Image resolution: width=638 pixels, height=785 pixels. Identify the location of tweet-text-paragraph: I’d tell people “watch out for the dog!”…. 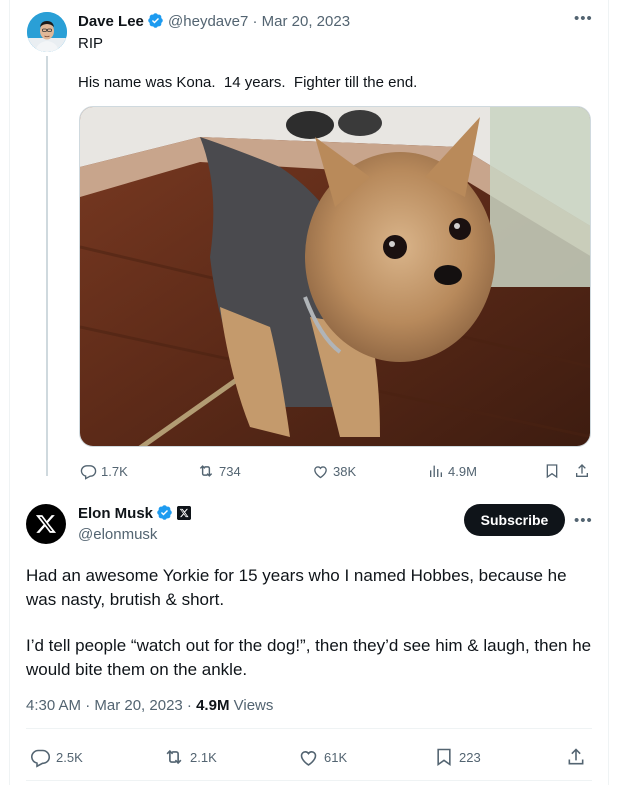
(309, 657).